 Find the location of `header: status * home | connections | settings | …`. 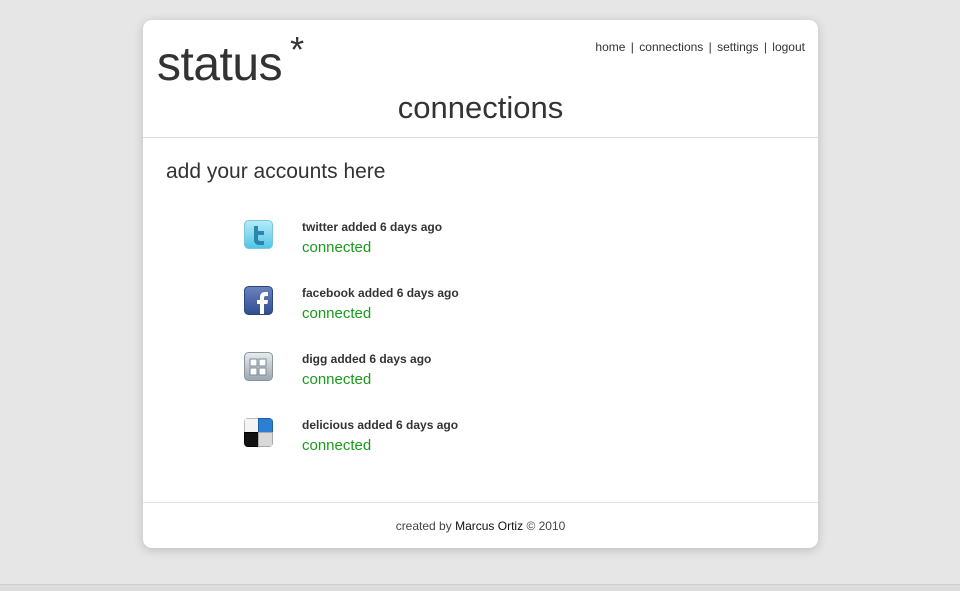

header: status * home | connections | settings | … is located at coordinates (480, 79).